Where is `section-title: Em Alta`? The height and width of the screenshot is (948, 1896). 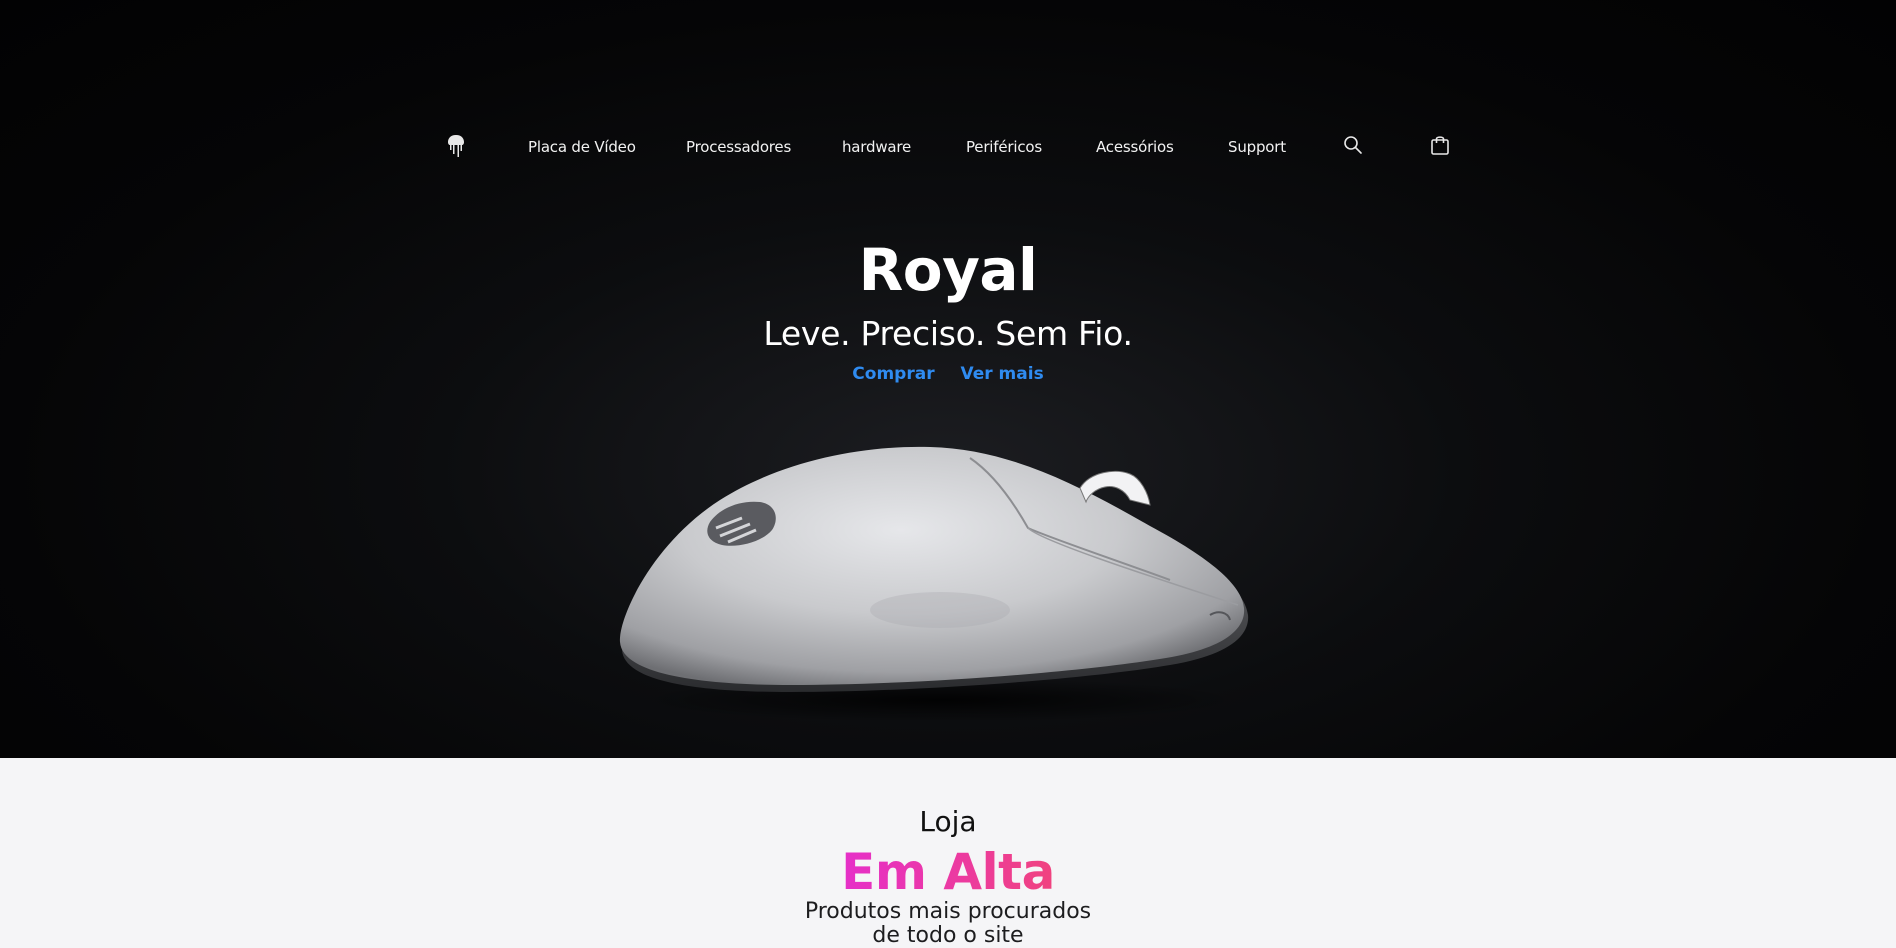
section-title: Em Alta is located at coordinates (948, 872).